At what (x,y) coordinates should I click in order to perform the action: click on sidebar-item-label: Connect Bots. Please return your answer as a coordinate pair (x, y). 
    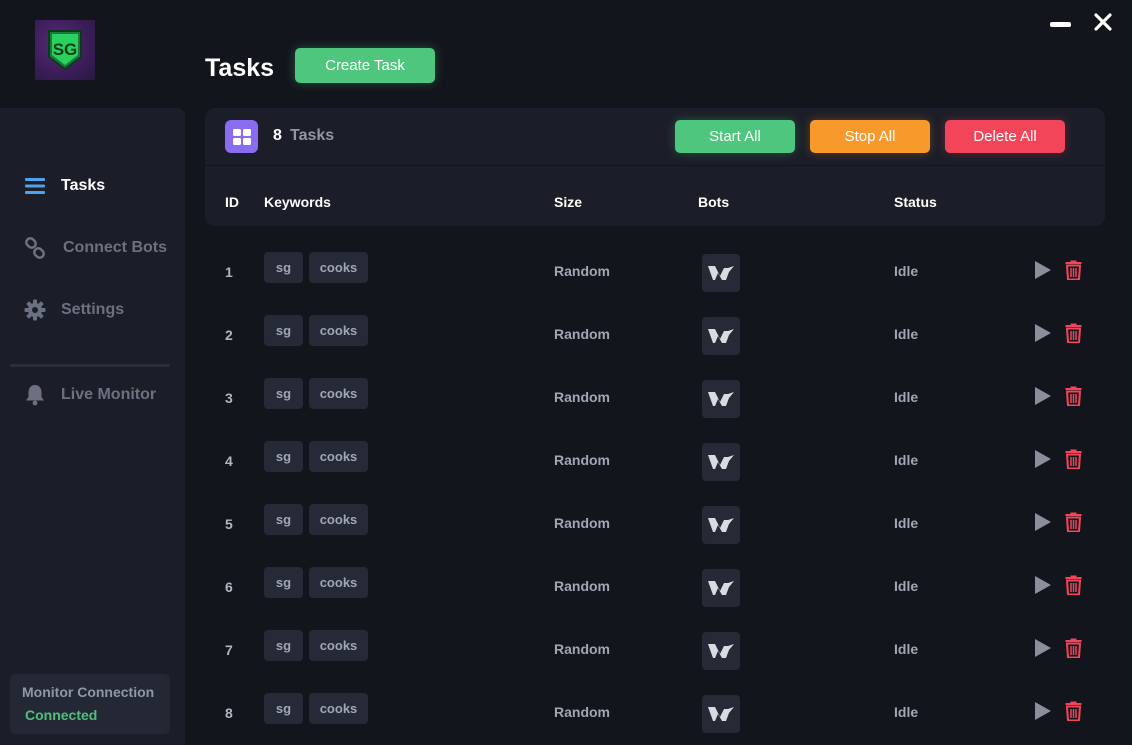
    Looking at the image, I should click on (115, 247).